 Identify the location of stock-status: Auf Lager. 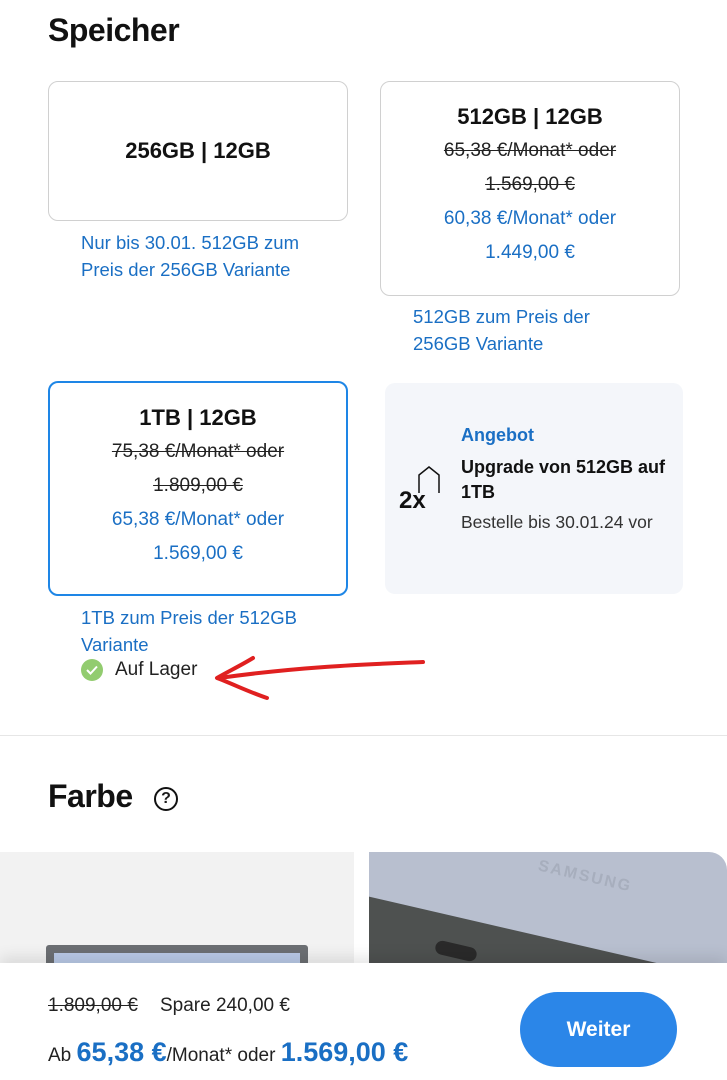
(139, 670).